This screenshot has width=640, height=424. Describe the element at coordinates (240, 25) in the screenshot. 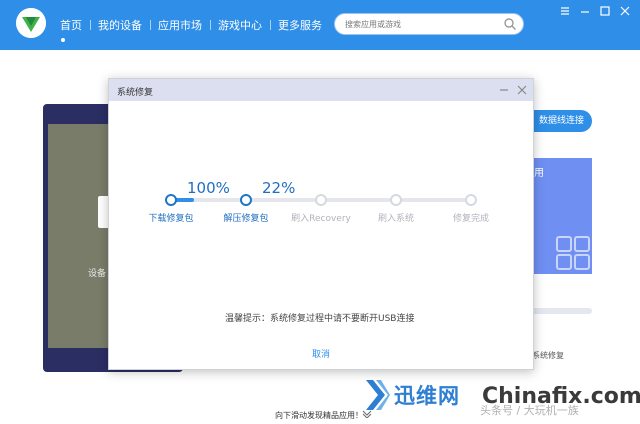

I see `nav-game-center: 游戏中心` at that location.